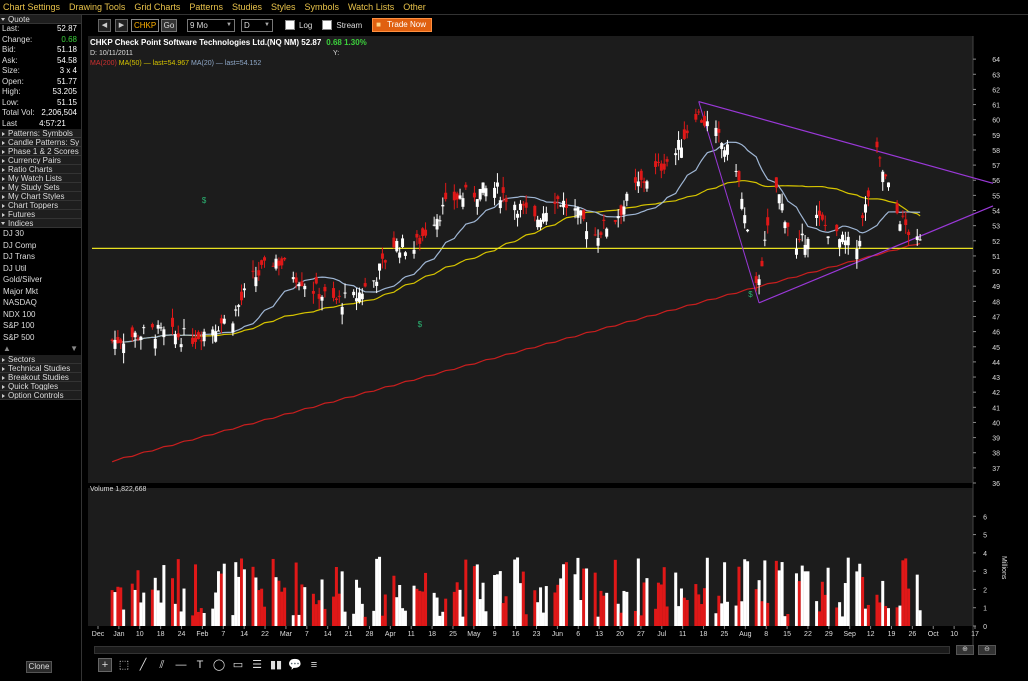 This screenshot has height=681, width=1028. I want to click on select-tool-icon: ⬚, so click(124, 665).